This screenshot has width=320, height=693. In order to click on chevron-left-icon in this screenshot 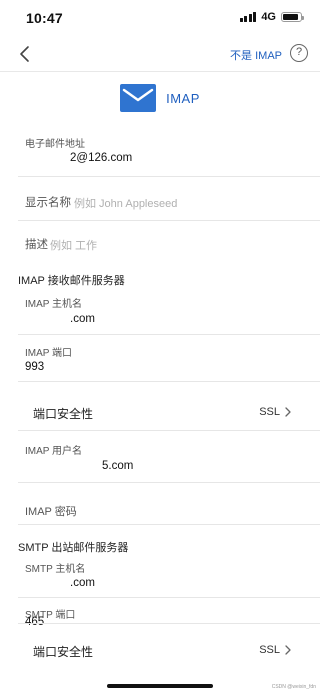, I will do `click(24, 54)`.